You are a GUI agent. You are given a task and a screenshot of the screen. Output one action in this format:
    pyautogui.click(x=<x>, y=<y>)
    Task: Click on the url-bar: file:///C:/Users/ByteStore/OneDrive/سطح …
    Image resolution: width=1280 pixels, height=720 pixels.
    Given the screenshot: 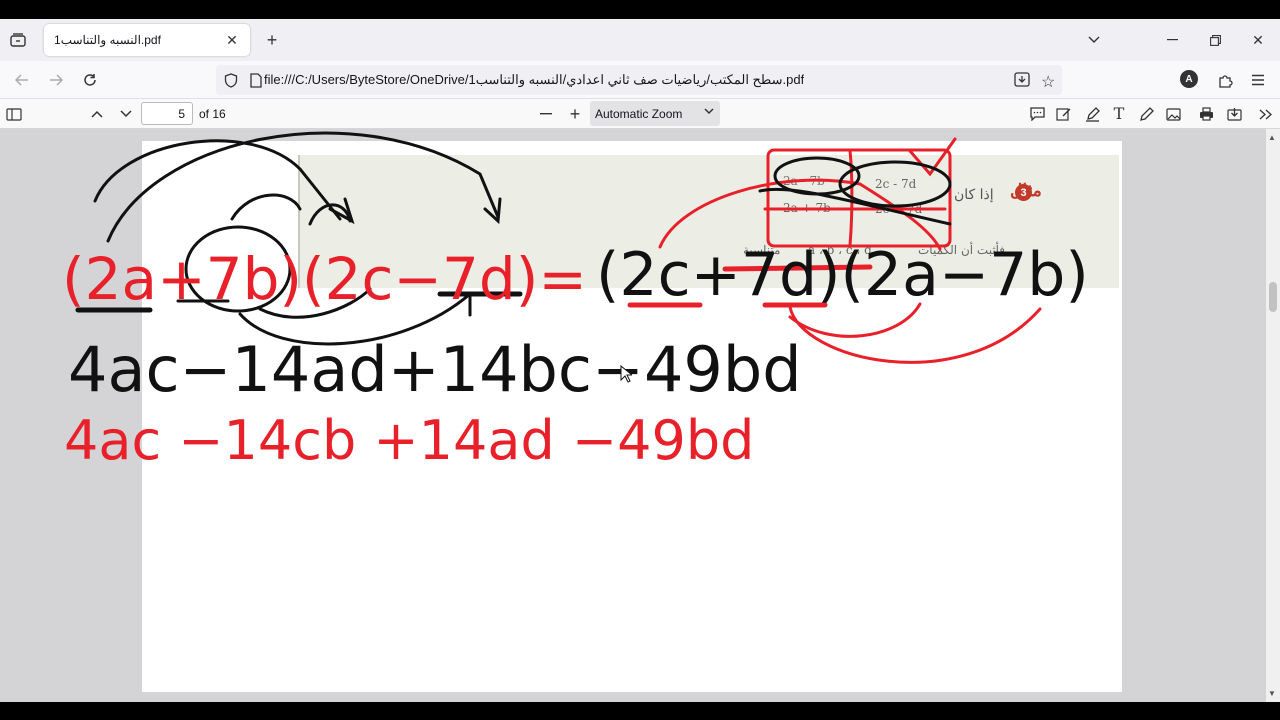 What is the action you would take?
    pyautogui.click(x=639, y=80)
    